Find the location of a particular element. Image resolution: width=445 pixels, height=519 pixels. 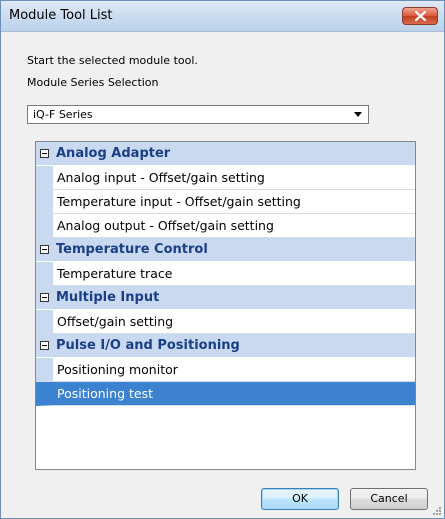

close-icon is located at coordinates (420, 16).